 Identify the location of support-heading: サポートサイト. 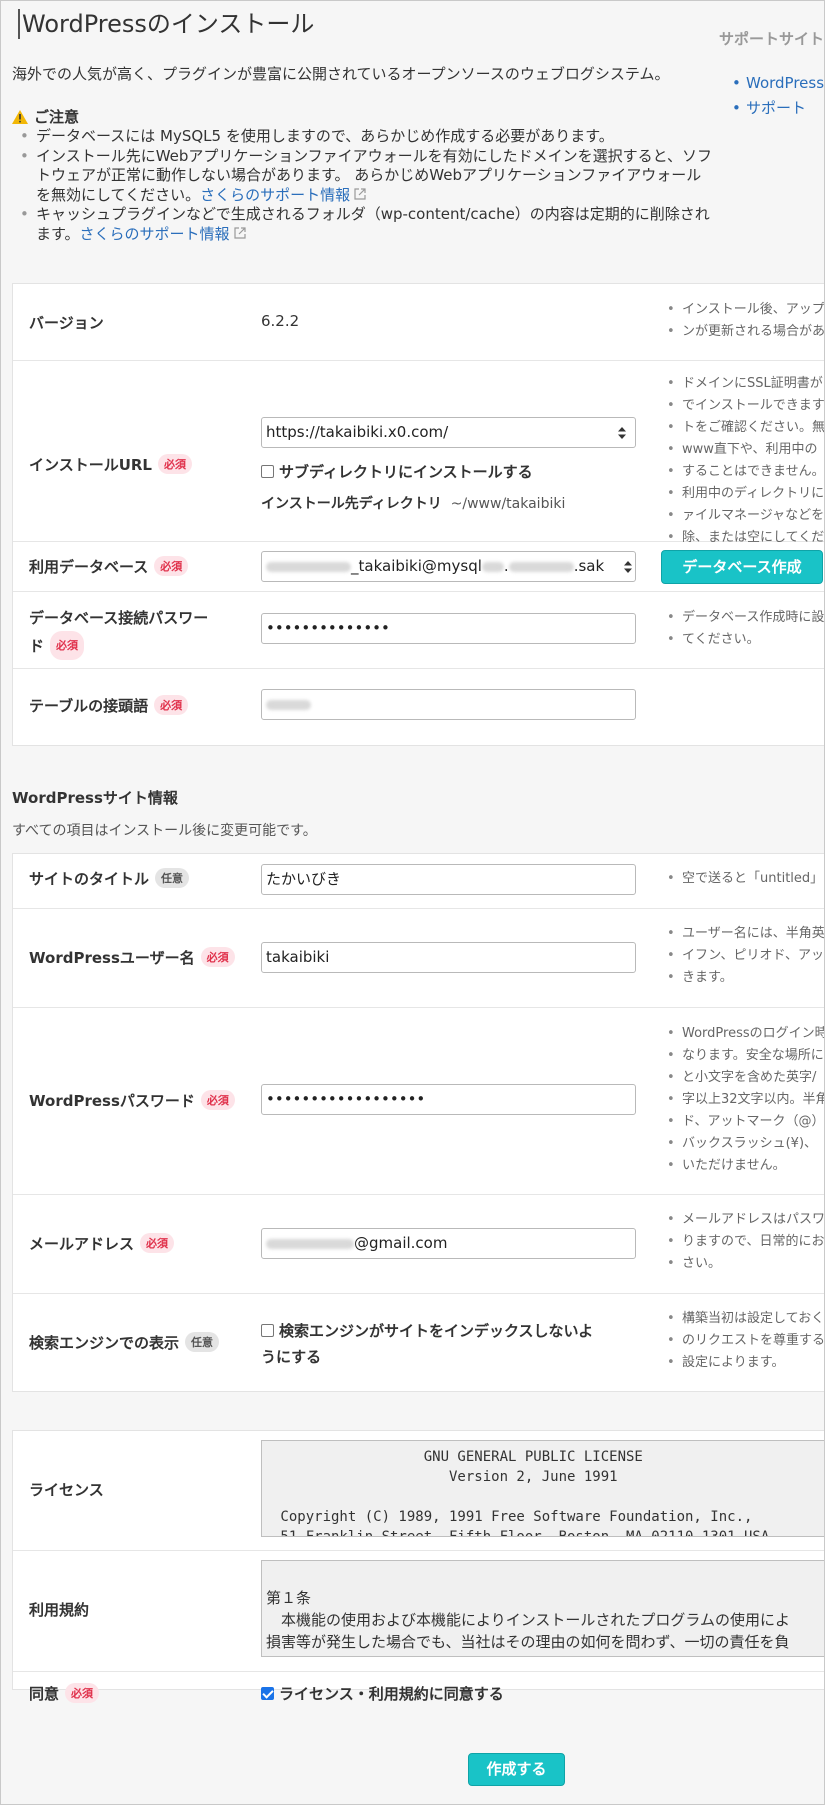
(772, 39).